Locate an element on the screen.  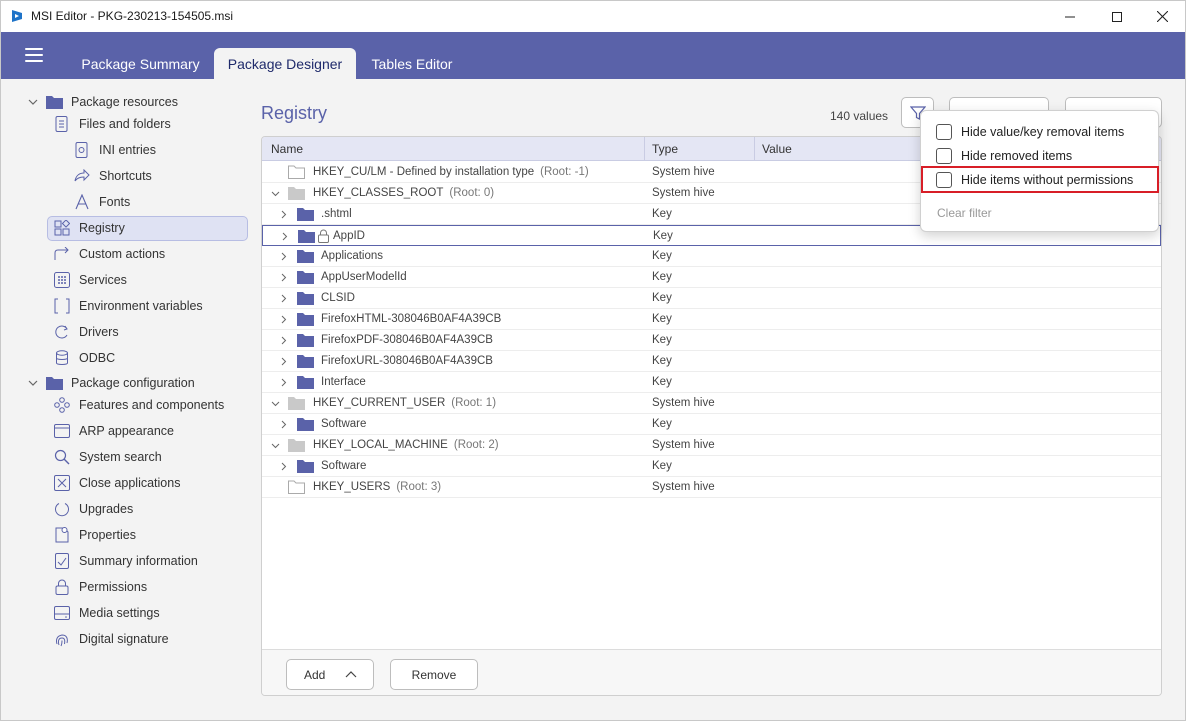
sidebar-group-package-configuration: Package configuration is located at coordinates (120, 383).